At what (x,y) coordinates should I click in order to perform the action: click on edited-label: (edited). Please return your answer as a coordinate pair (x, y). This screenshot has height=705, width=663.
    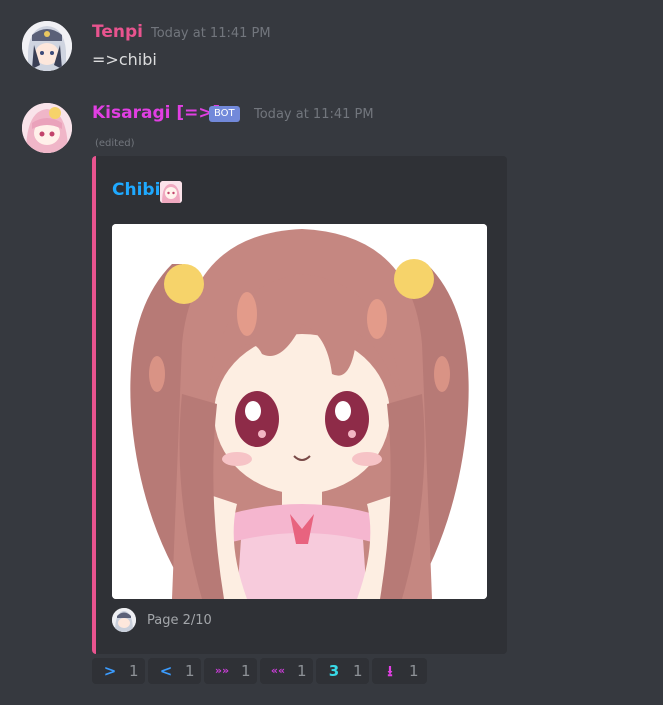
    Looking at the image, I should click on (115, 143).